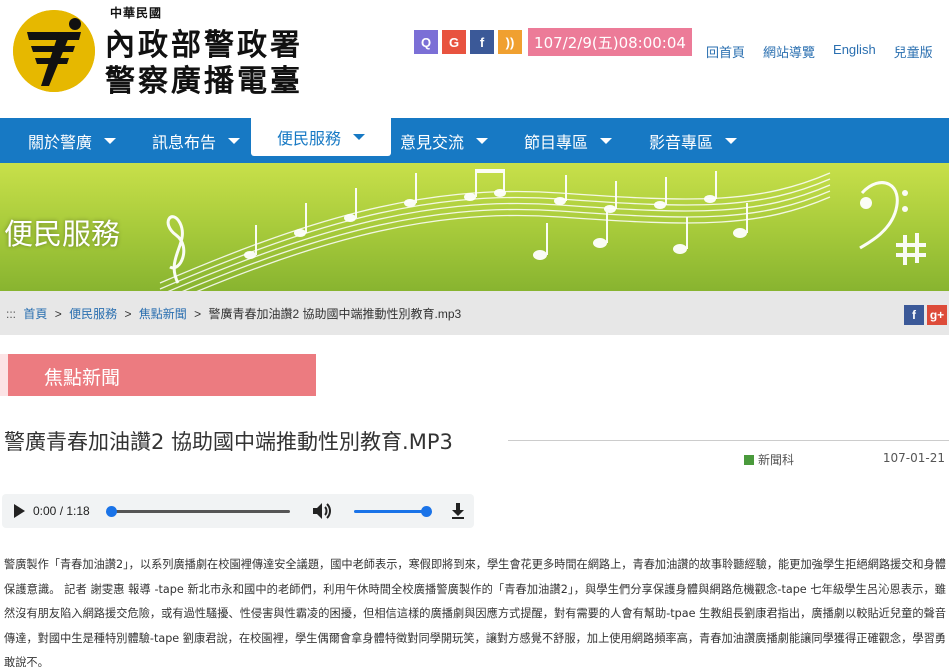  Describe the element at coordinates (728, 440) in the screenshot. I see `title-divider` at that location.